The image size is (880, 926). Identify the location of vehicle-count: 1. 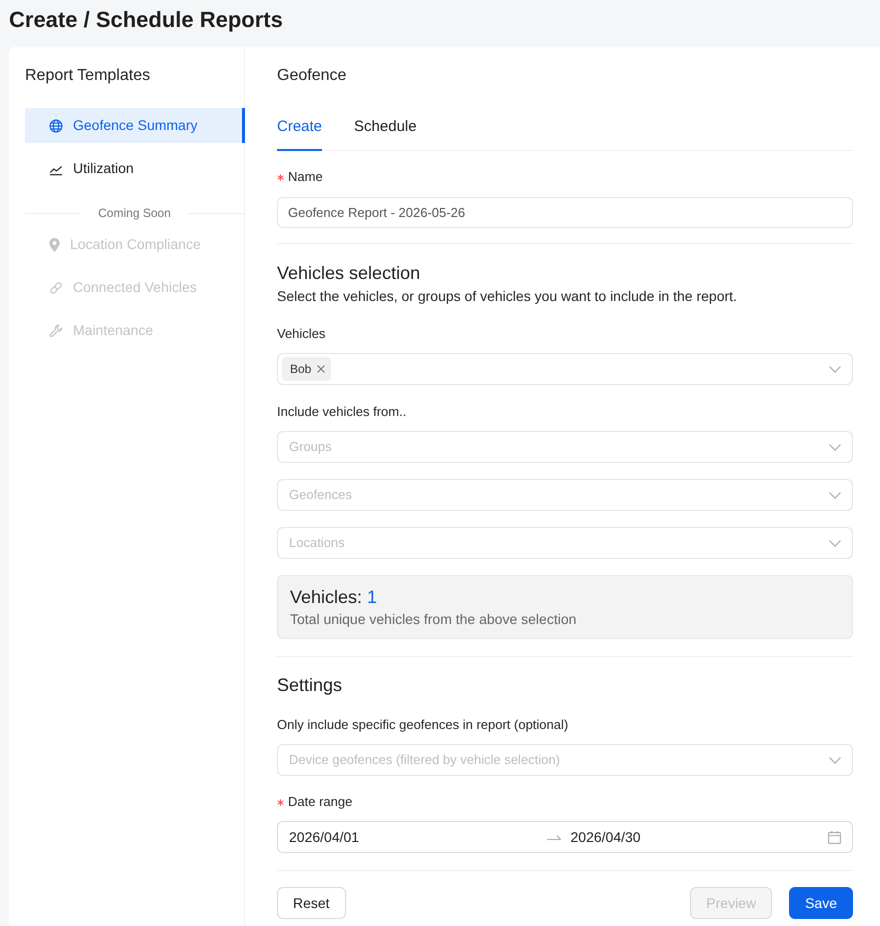
(372, 597).